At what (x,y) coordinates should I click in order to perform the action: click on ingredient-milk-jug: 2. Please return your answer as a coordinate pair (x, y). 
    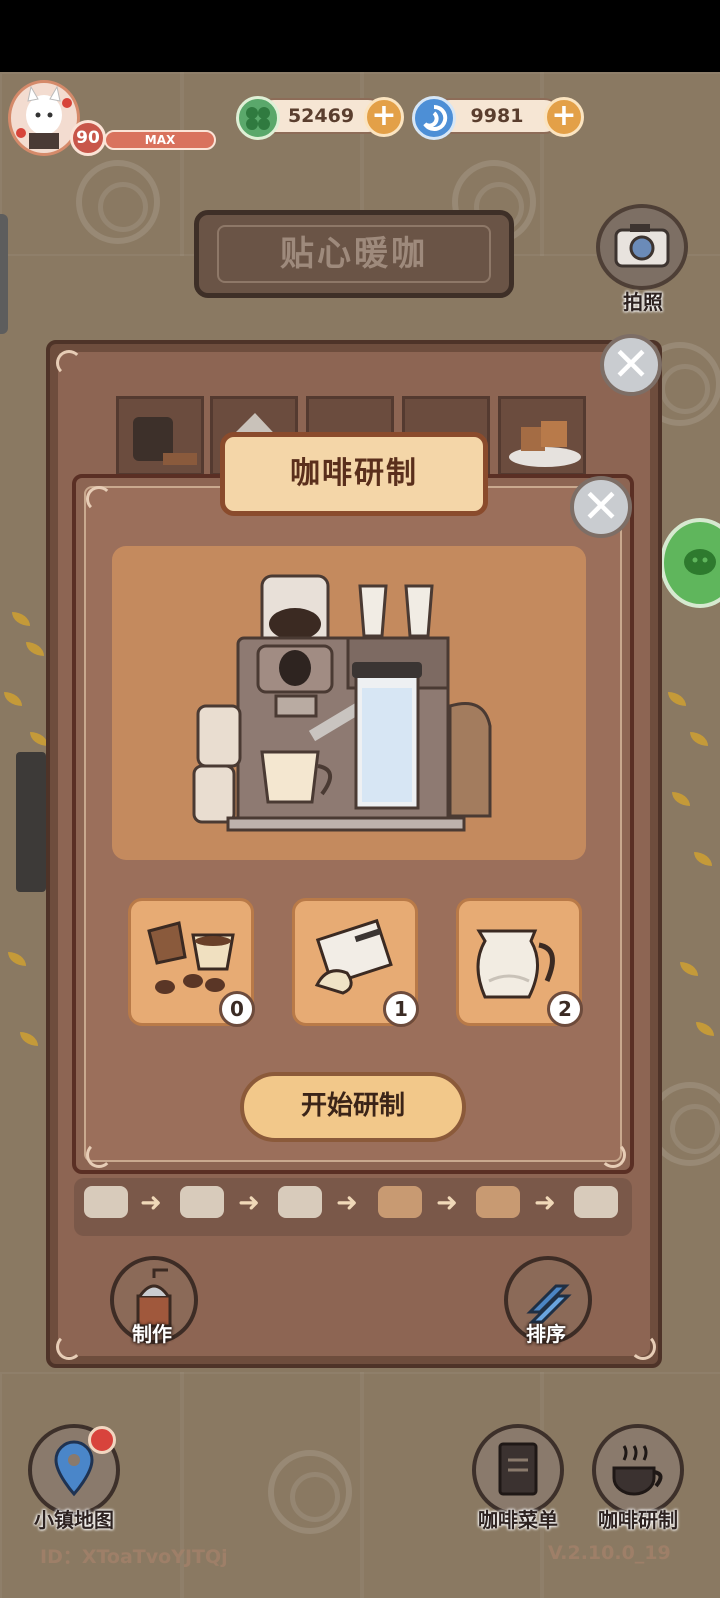
    Looking at the image, I should click on (519, 962).